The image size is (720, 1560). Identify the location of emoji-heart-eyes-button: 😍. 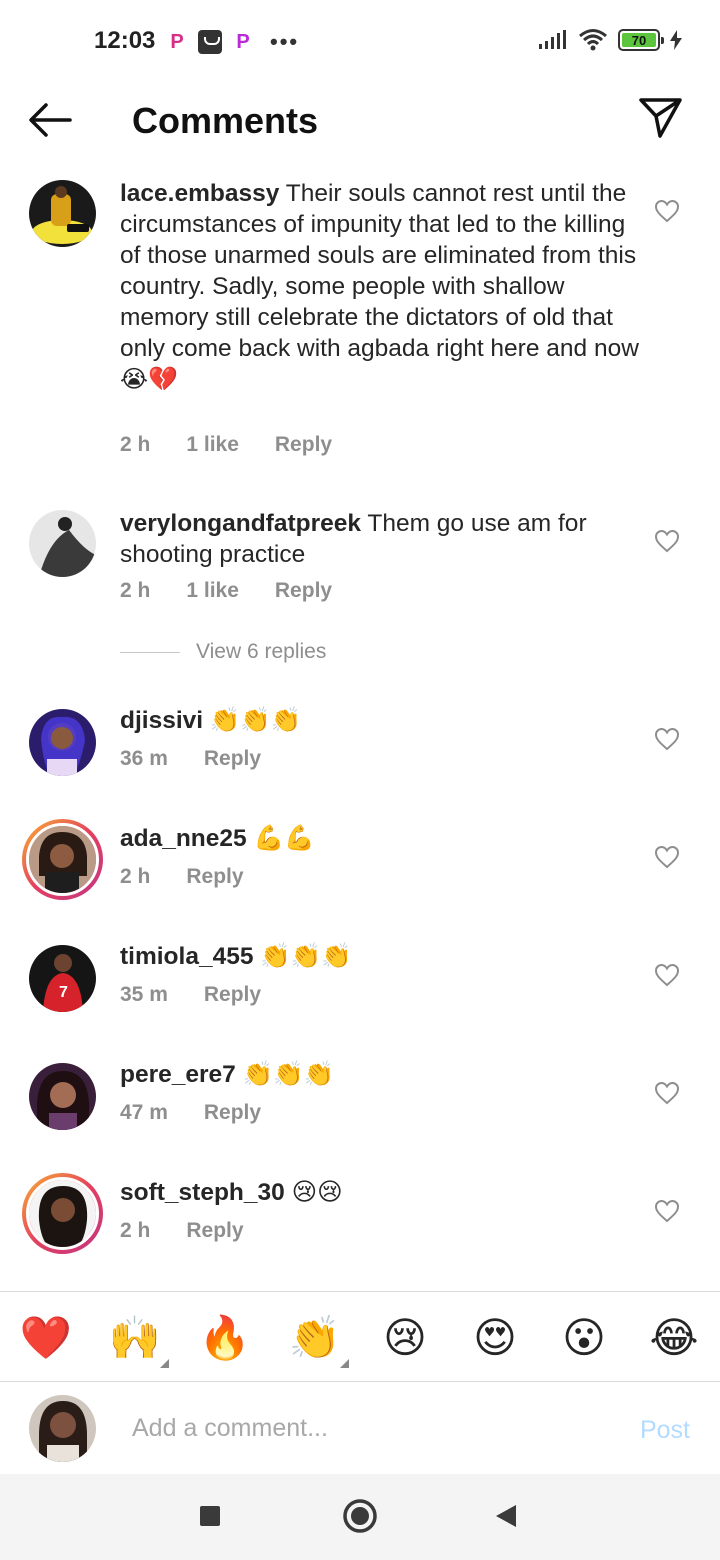
(495, 1338).